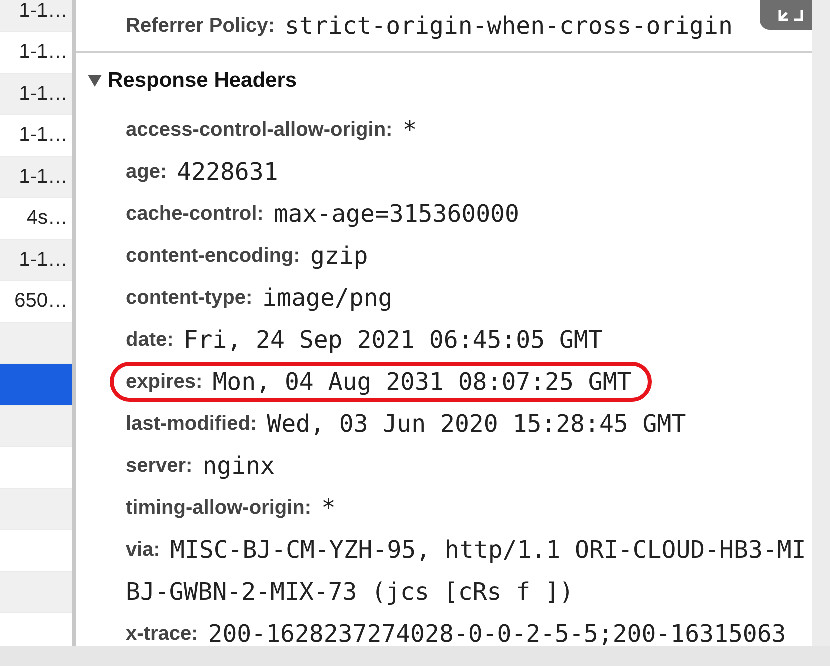  I want to click on header-key: via:, so click(143, 550).